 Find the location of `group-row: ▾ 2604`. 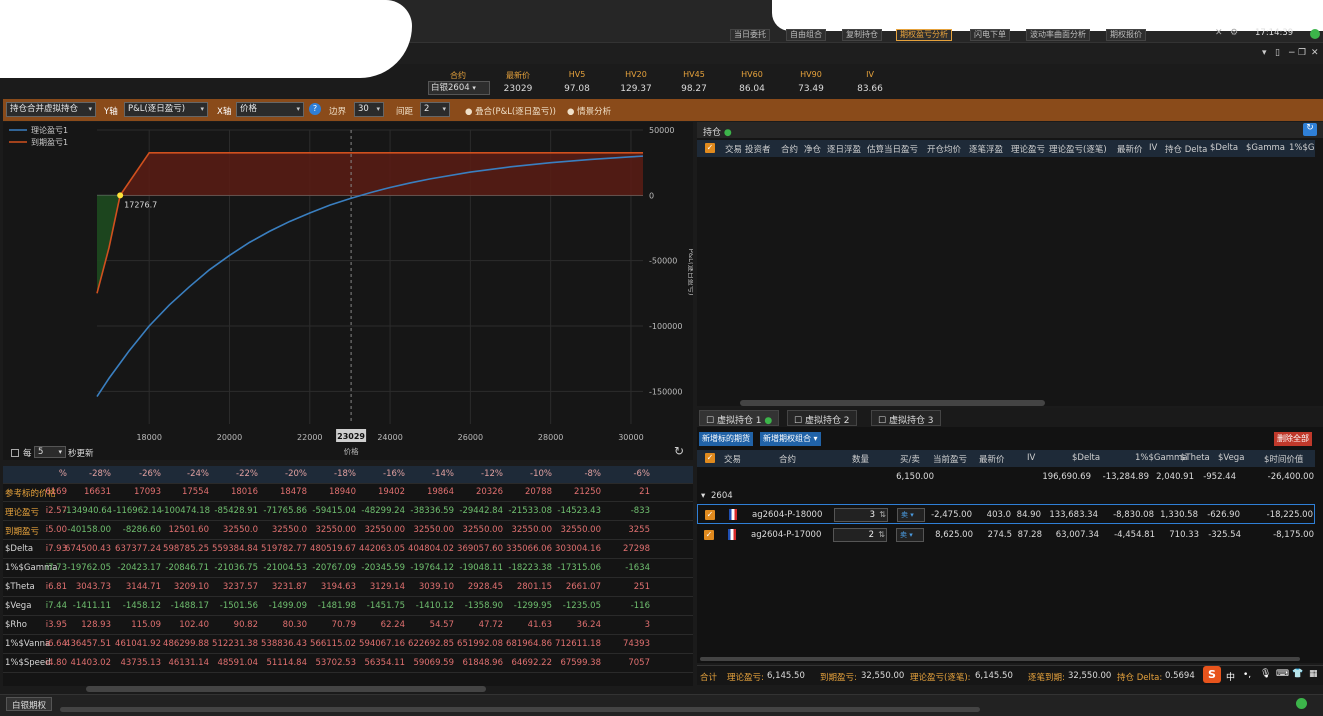

group-row: ▾ 2604 is located at coordinates (1006, 496).